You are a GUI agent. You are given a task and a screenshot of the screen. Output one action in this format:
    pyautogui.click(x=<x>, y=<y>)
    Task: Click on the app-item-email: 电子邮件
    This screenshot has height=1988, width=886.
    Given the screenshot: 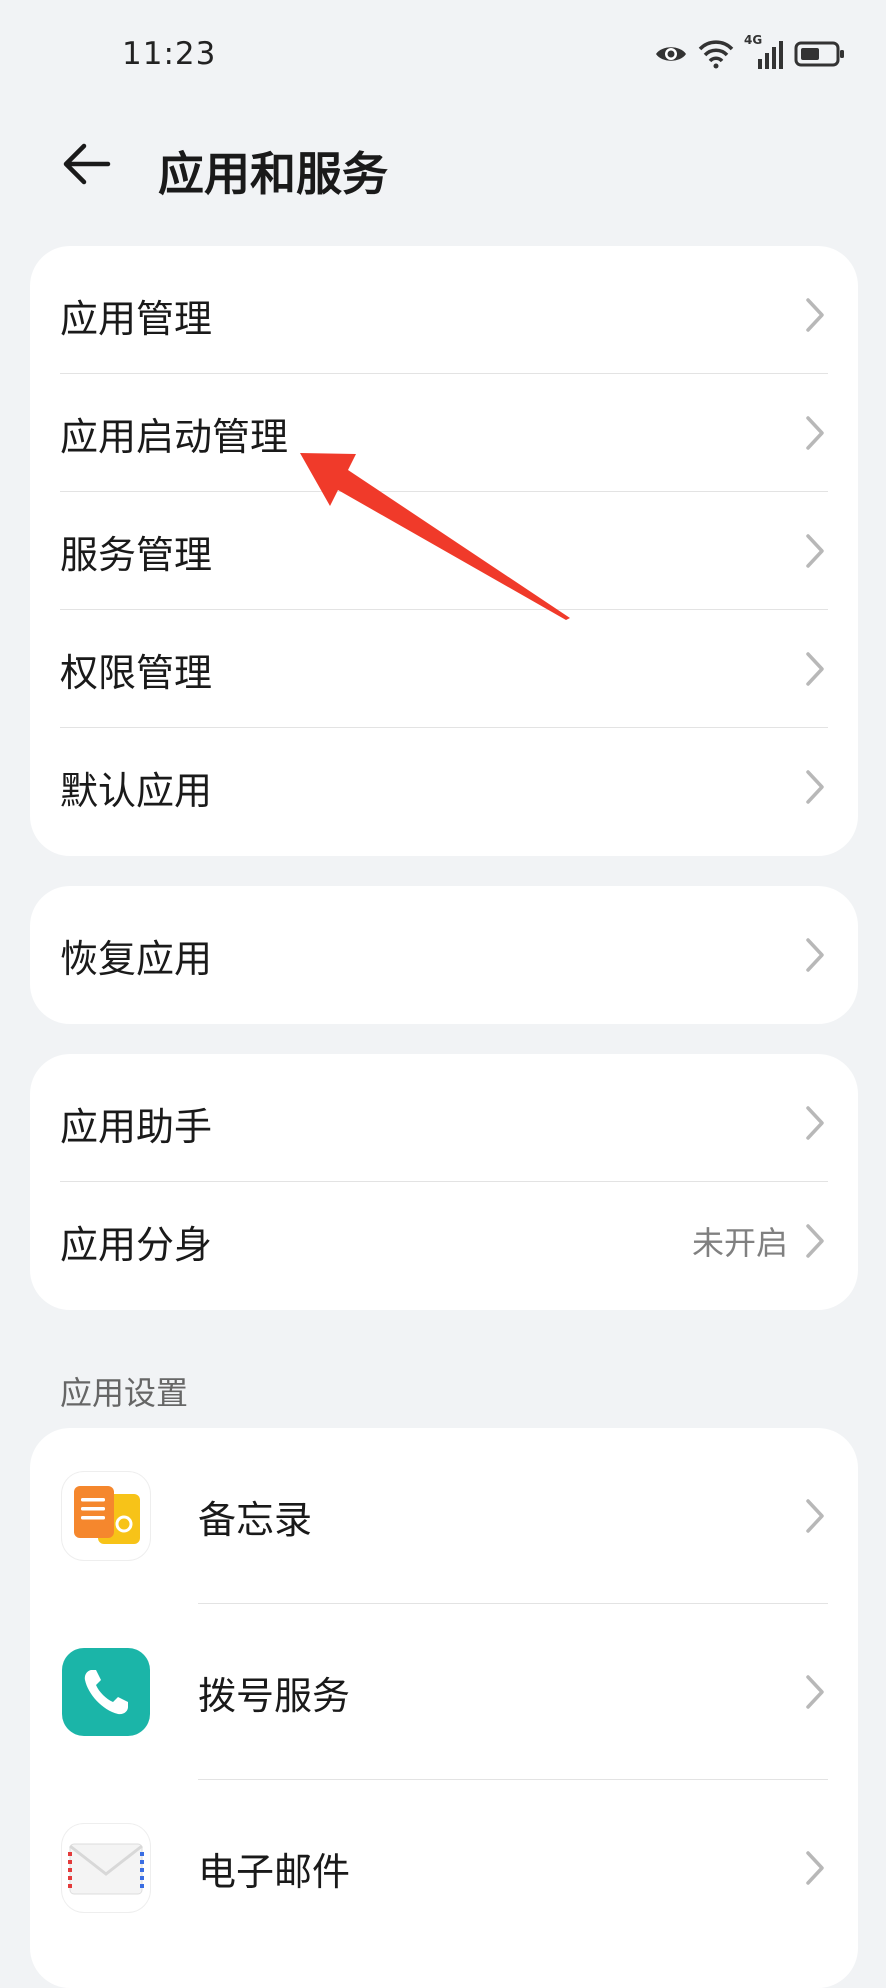 What is the action you would take?
    pyautogui.click(x=444, y=1868)
    